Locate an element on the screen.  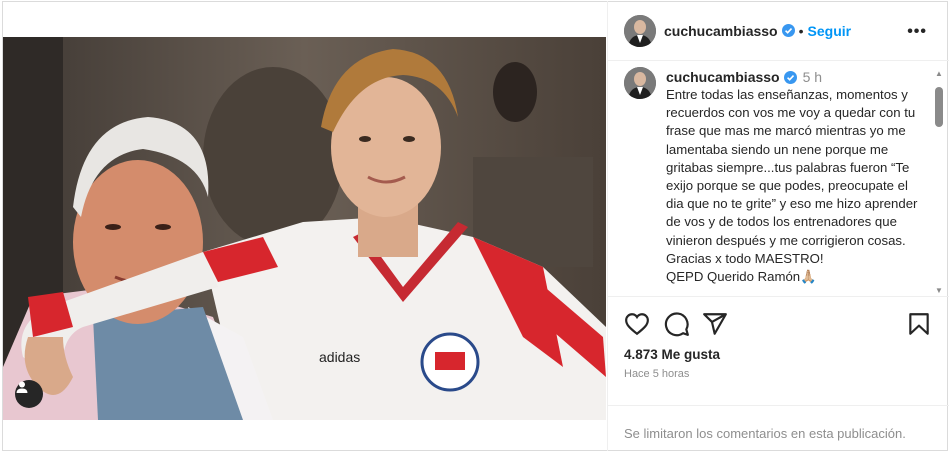
caption-avatar is located at coordinates (640, 83).